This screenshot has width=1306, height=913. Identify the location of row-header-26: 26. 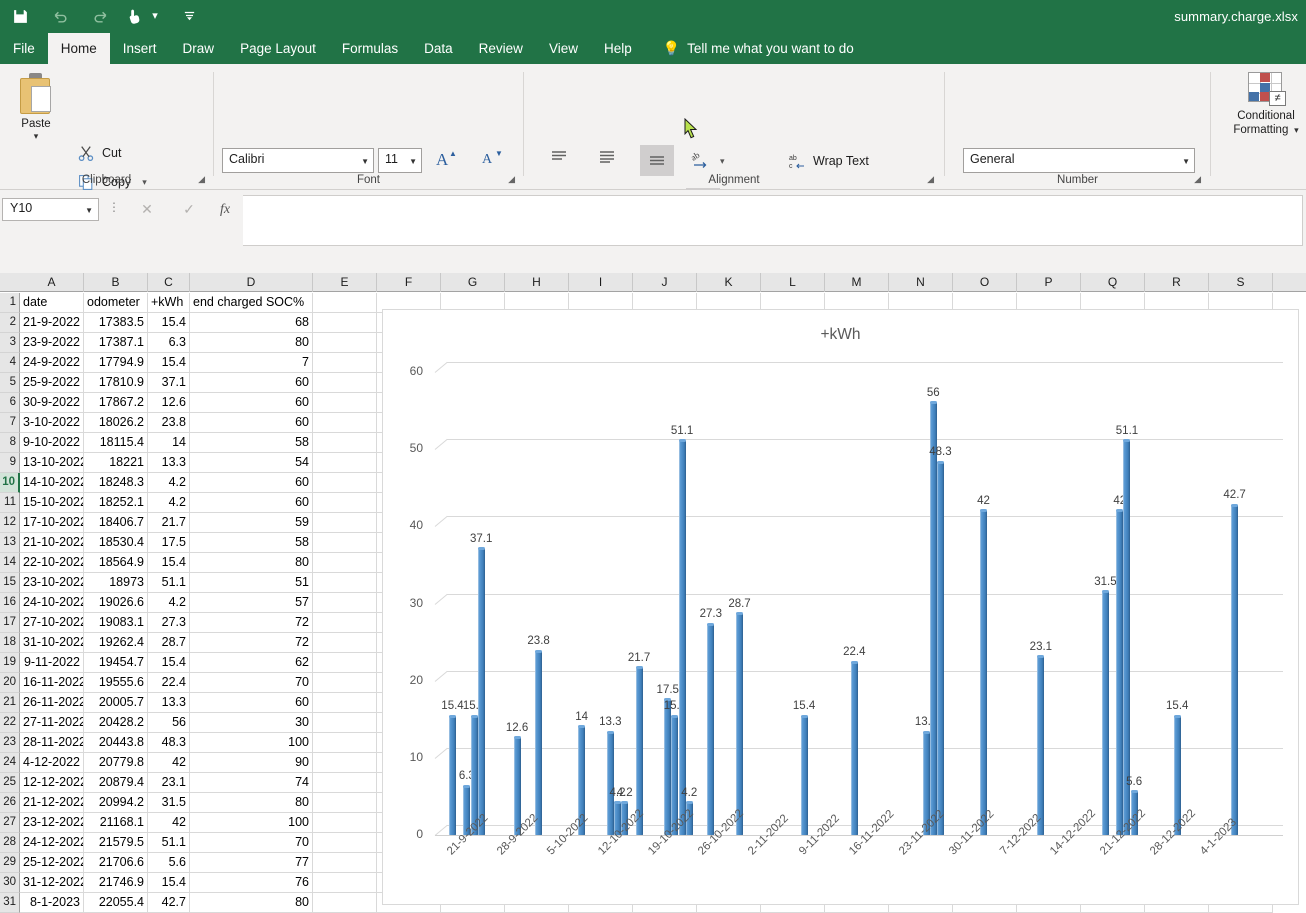
(10, 803).